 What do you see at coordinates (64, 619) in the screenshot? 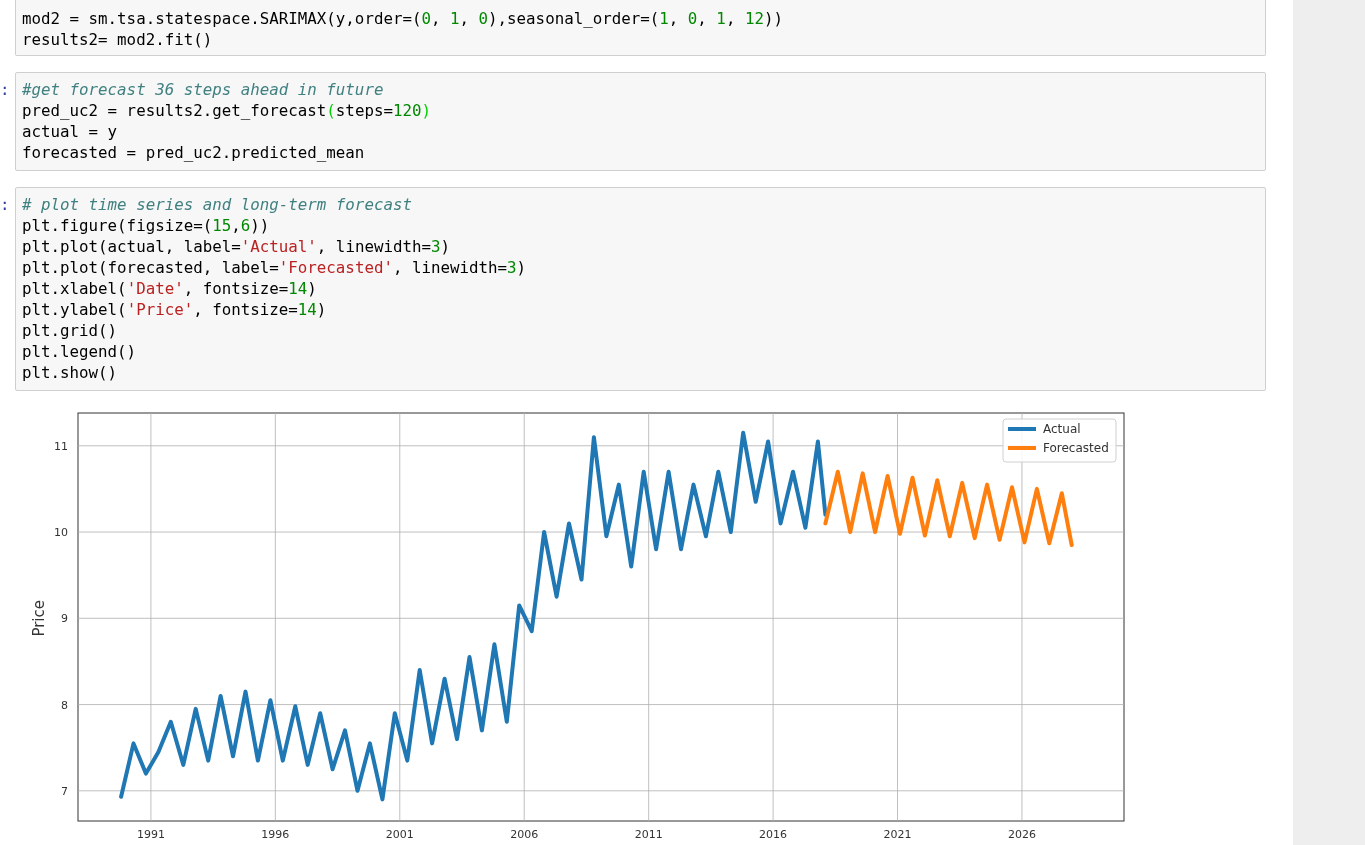
I see `tick-label: 9` at bounding box center [64, 619].